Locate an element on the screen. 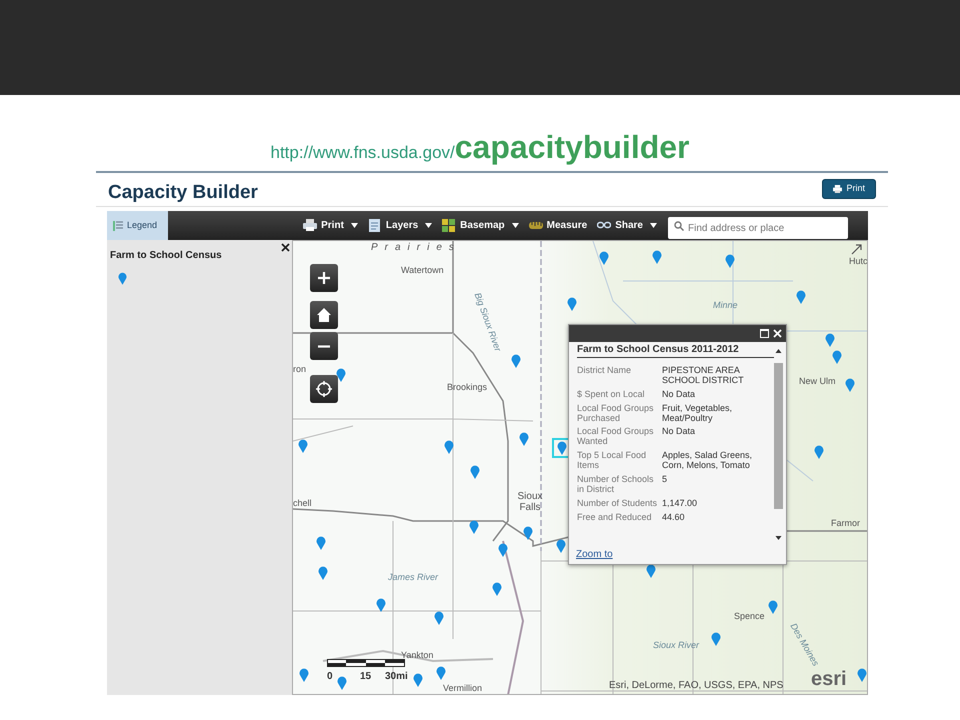 The width and height of the screenshot is (960, 720). home-button is located at coordinates (324, 315).